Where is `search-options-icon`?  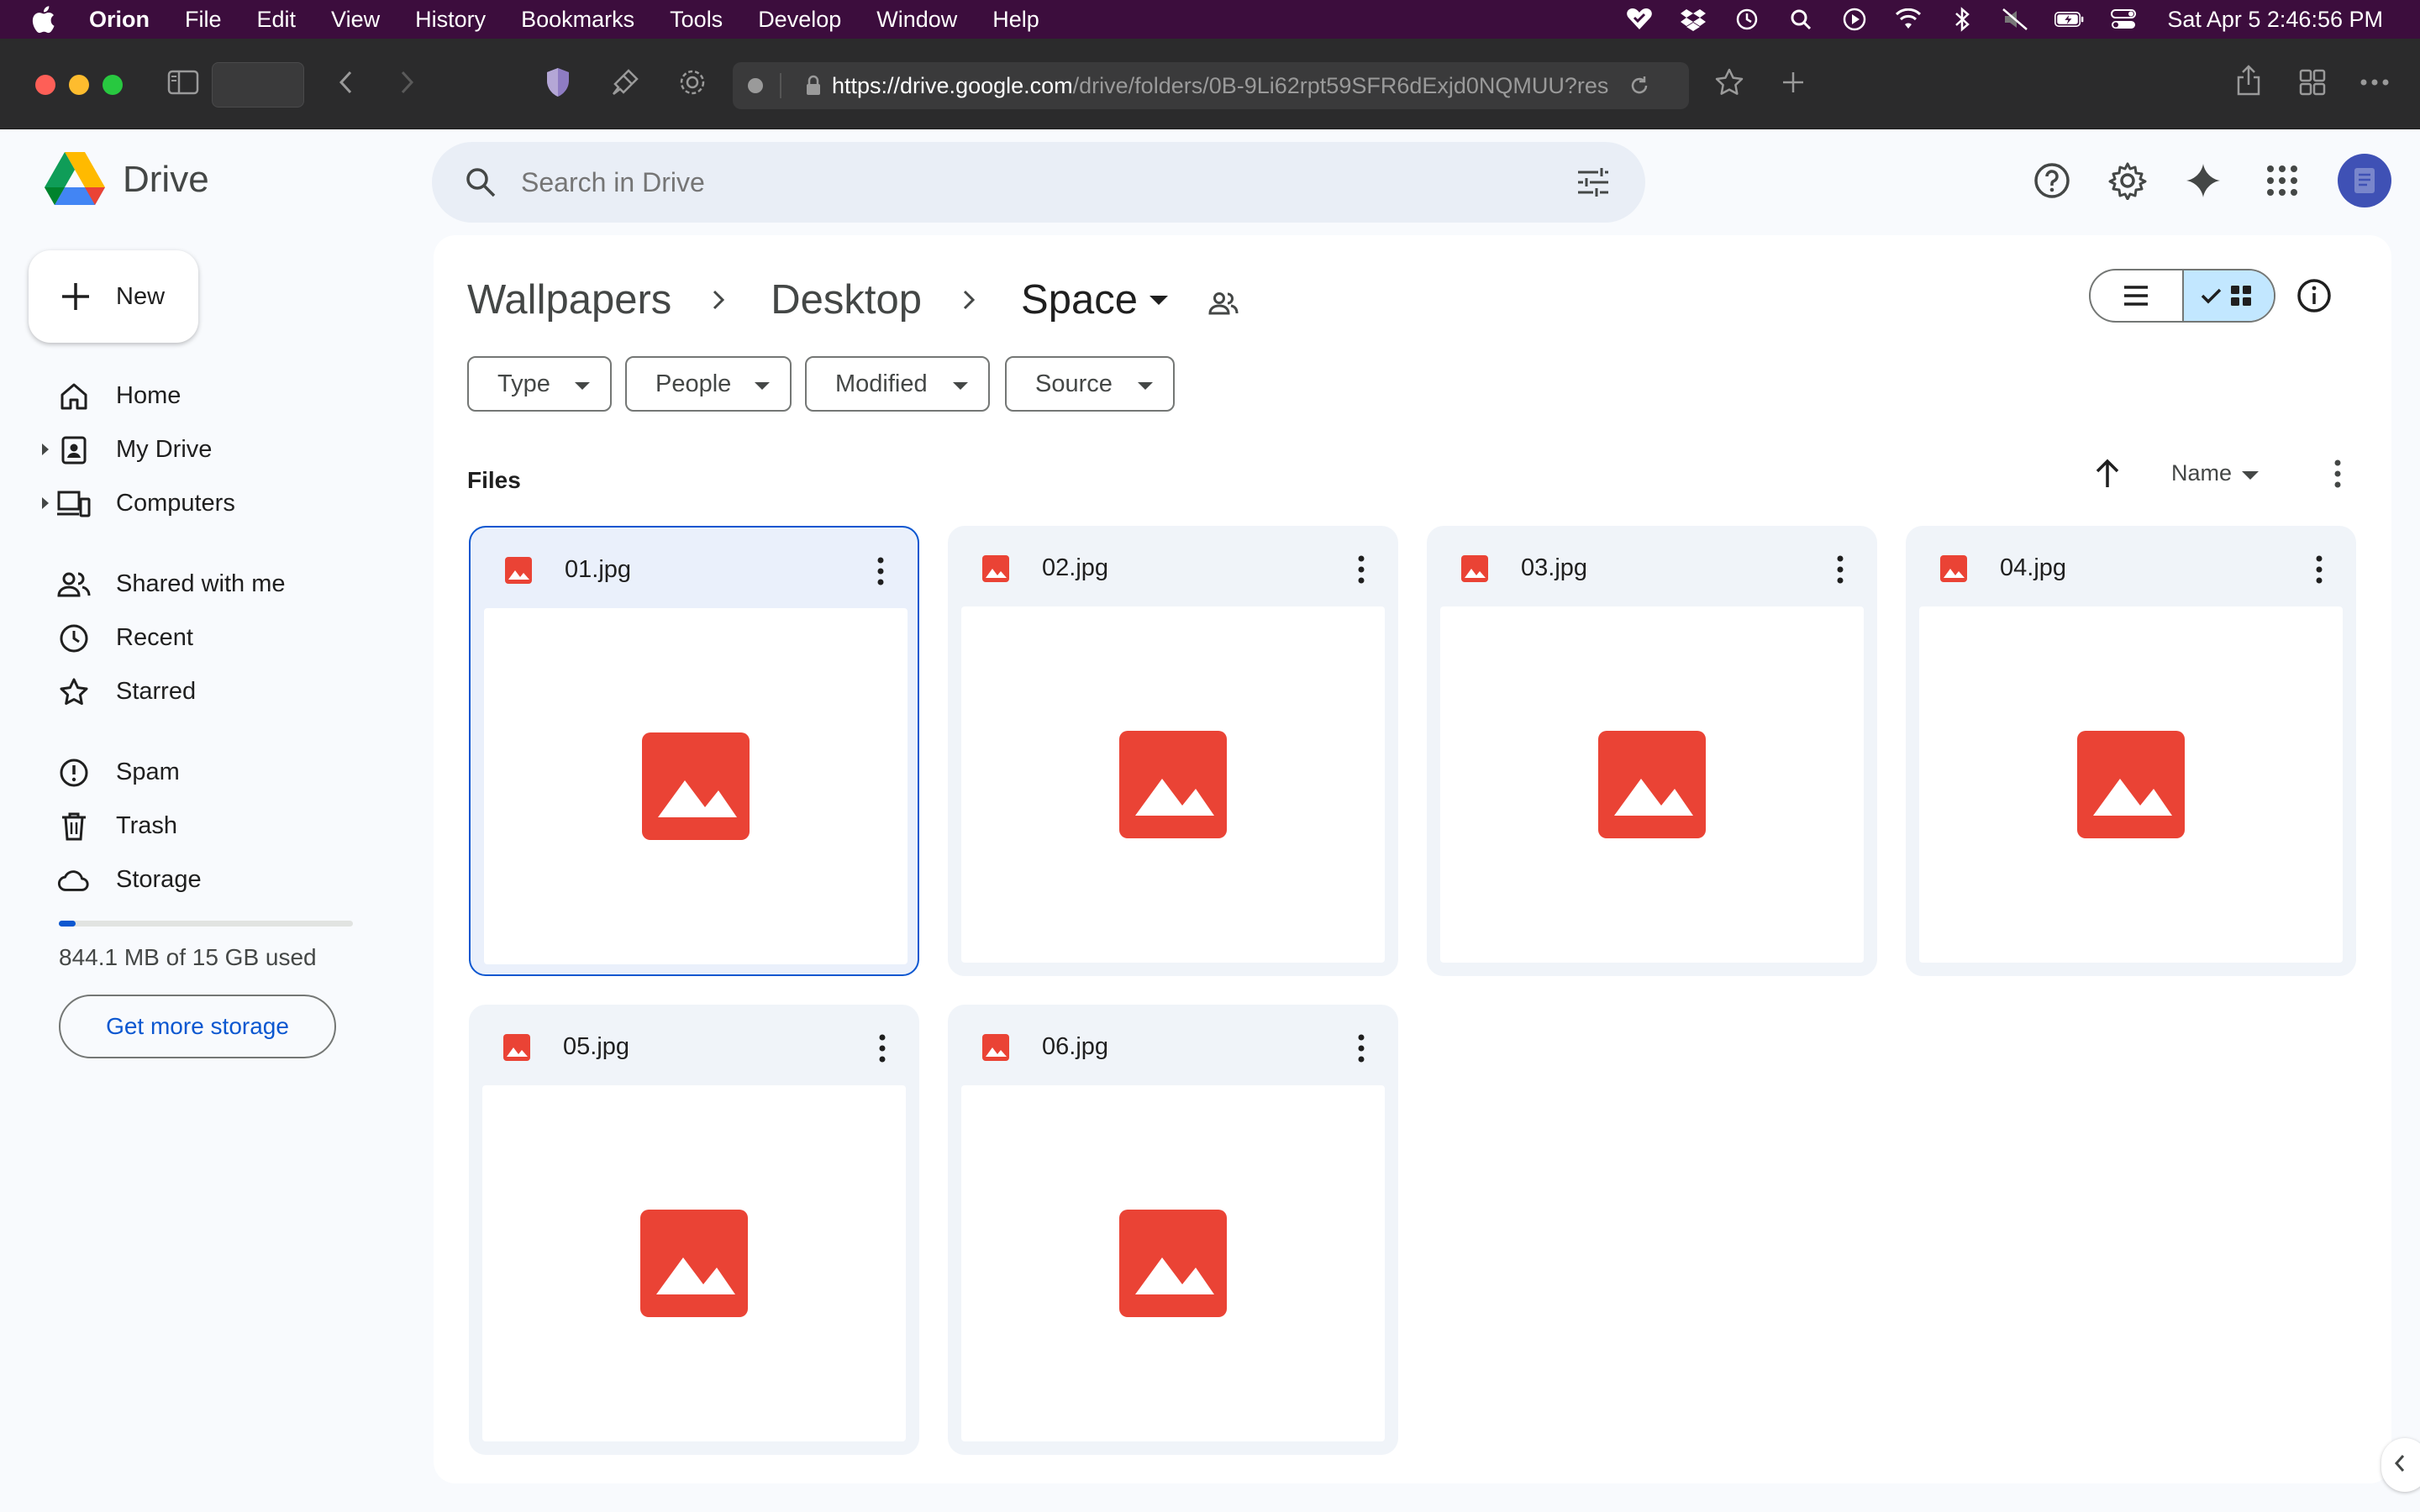
search-options-icon is located at coordinates (1593, 182).